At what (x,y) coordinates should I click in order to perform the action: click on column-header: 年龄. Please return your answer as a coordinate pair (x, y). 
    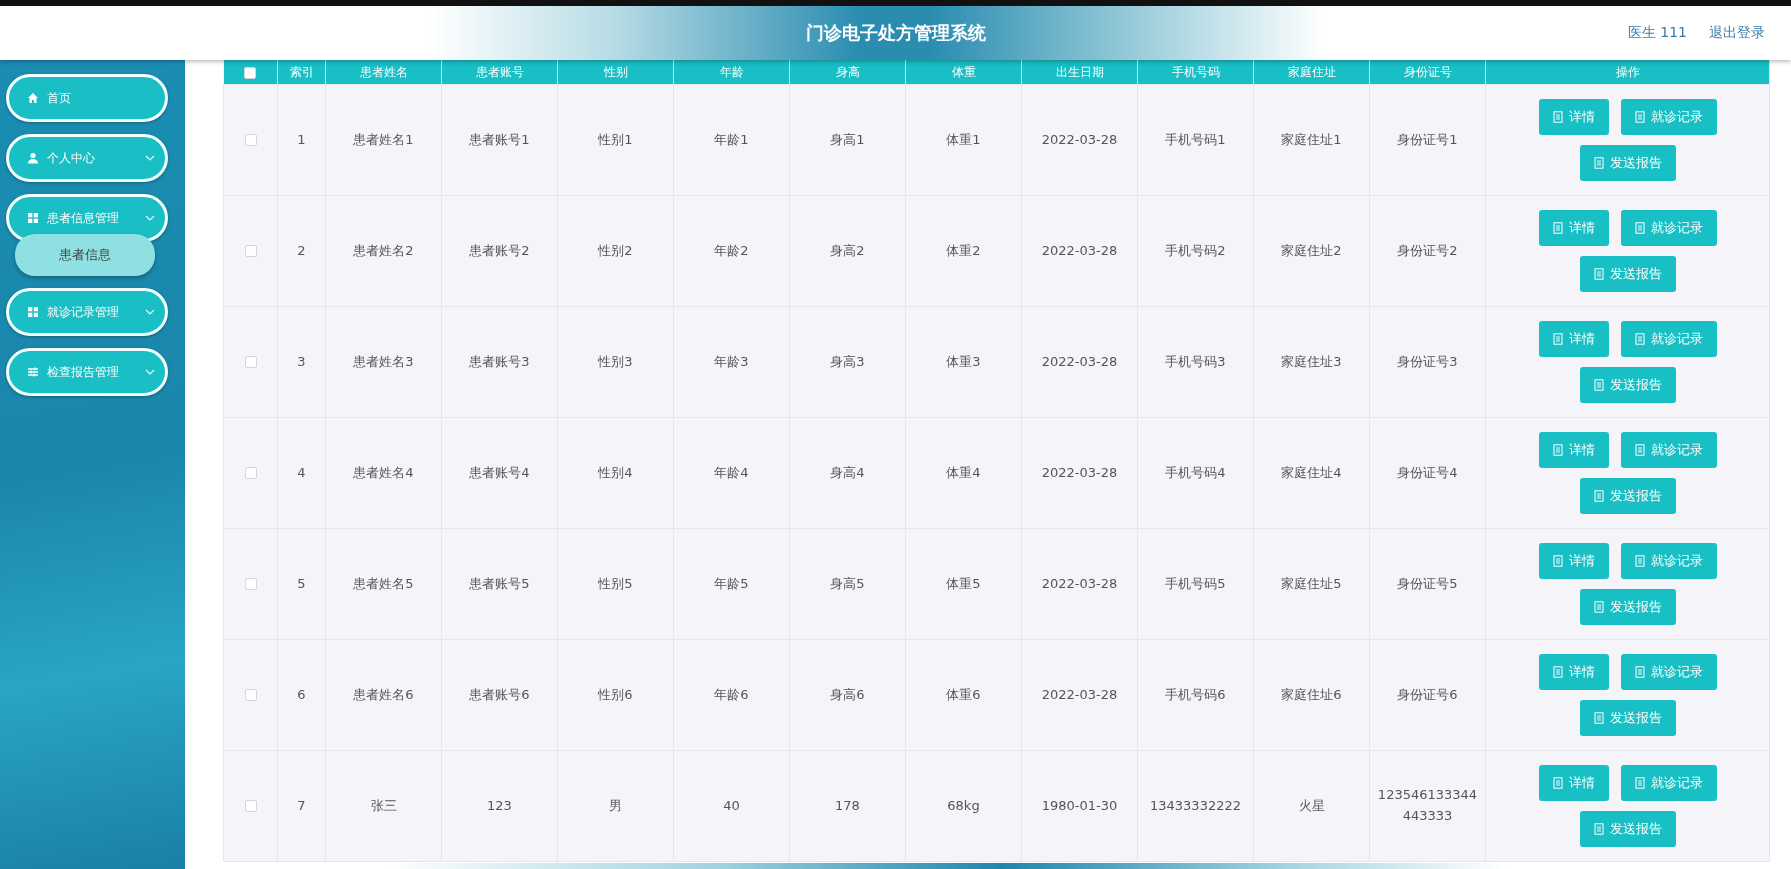
    Looking at the image, I should click on (731, 71).